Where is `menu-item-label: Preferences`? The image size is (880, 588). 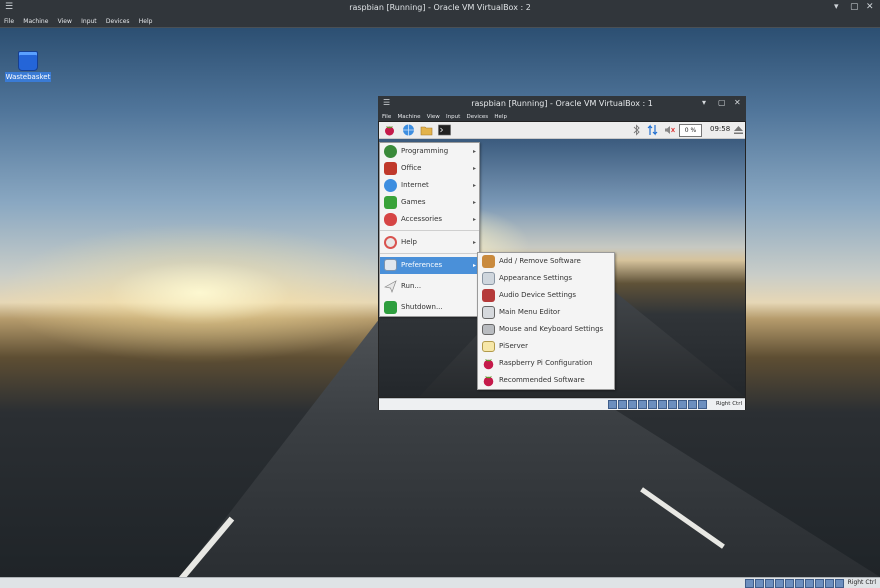
menu-item-label: Preferences is located at coordinates (422, 265).